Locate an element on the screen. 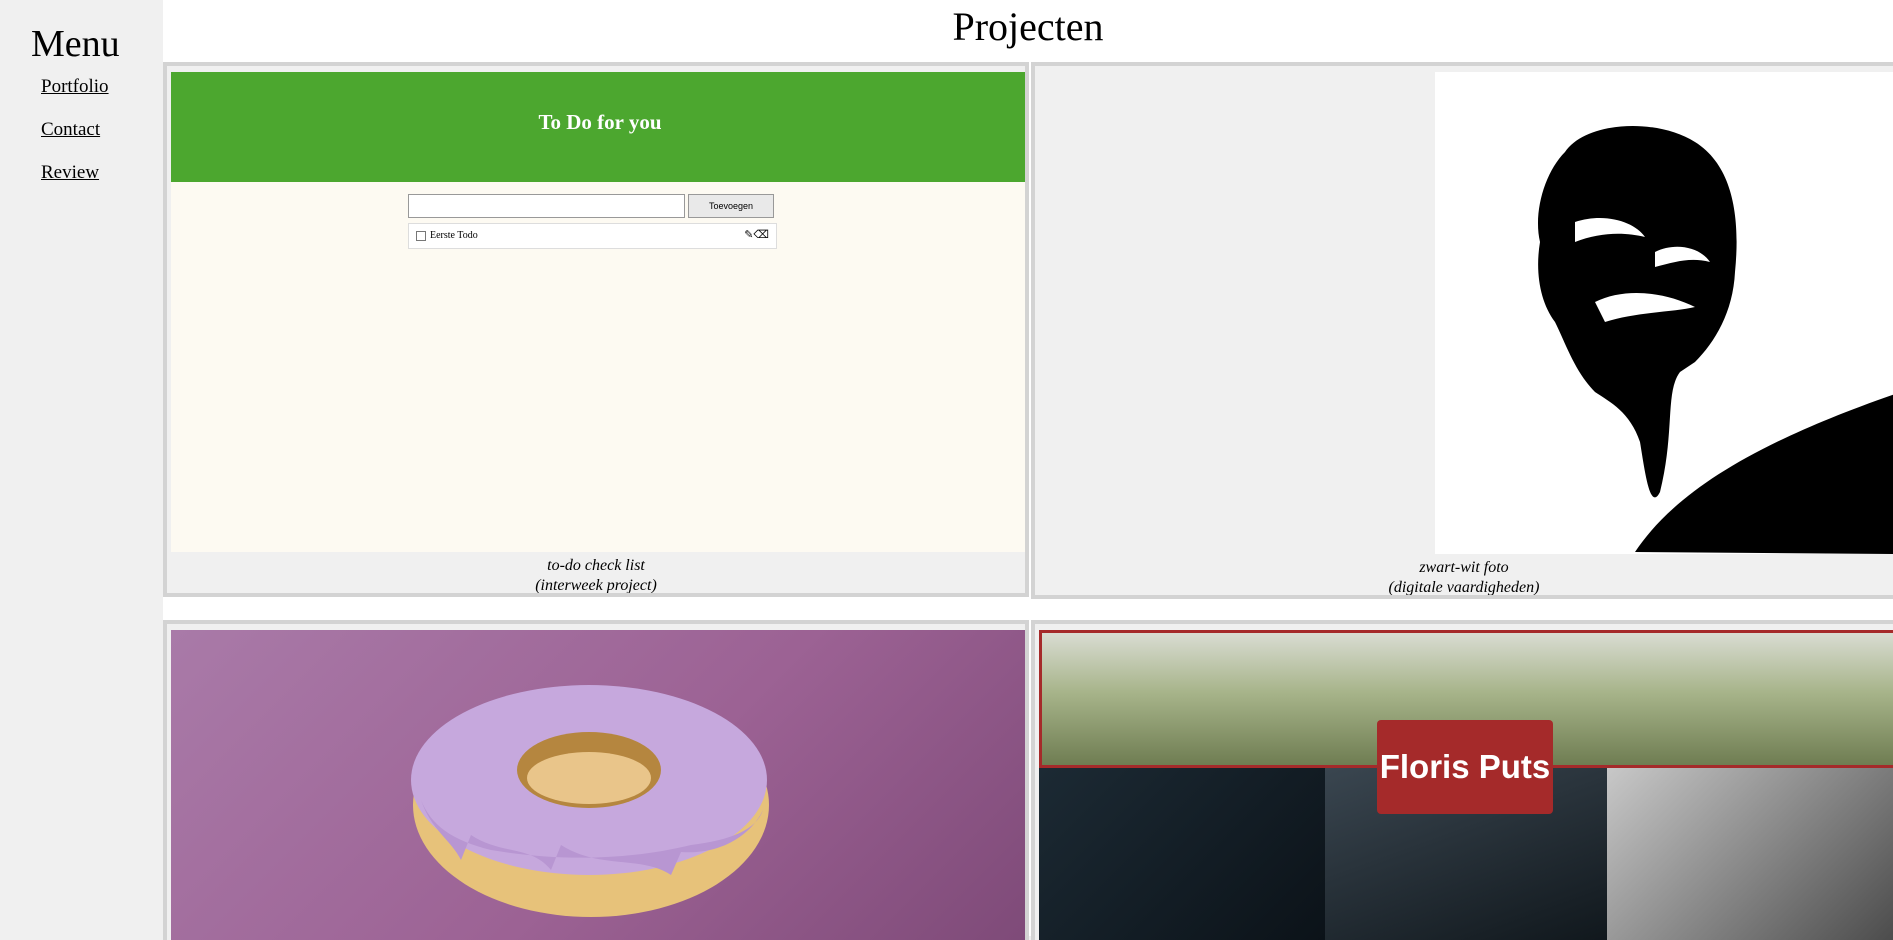 The image size is (1893, 940). todo-add-button: Toevoegen is located at coordinates (731, 206).